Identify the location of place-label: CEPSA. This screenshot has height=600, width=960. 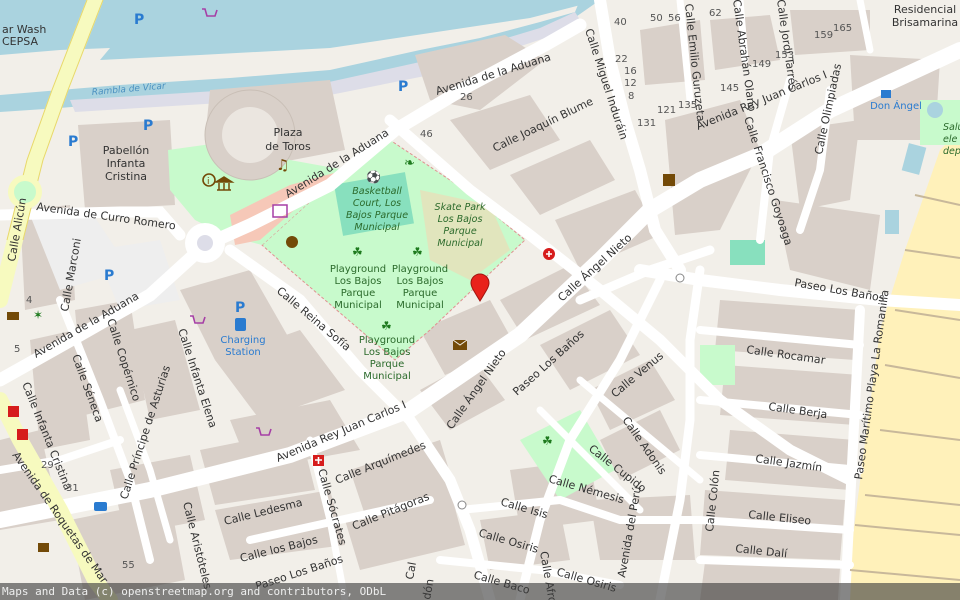
(20, 41).